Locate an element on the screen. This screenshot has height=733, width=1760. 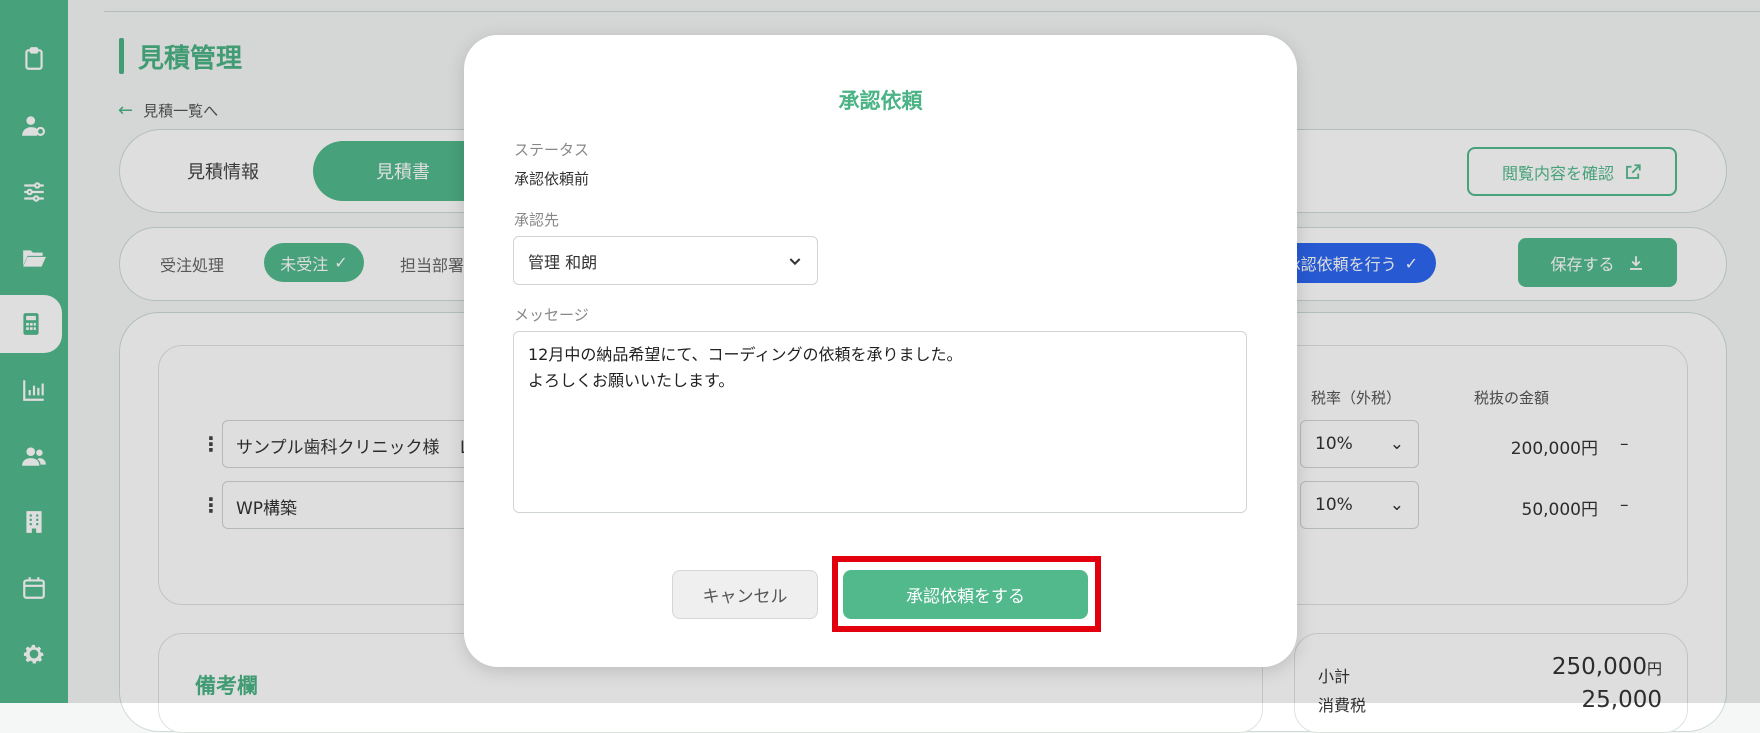
status-label: ステータス is located at coordinates (552, 150).